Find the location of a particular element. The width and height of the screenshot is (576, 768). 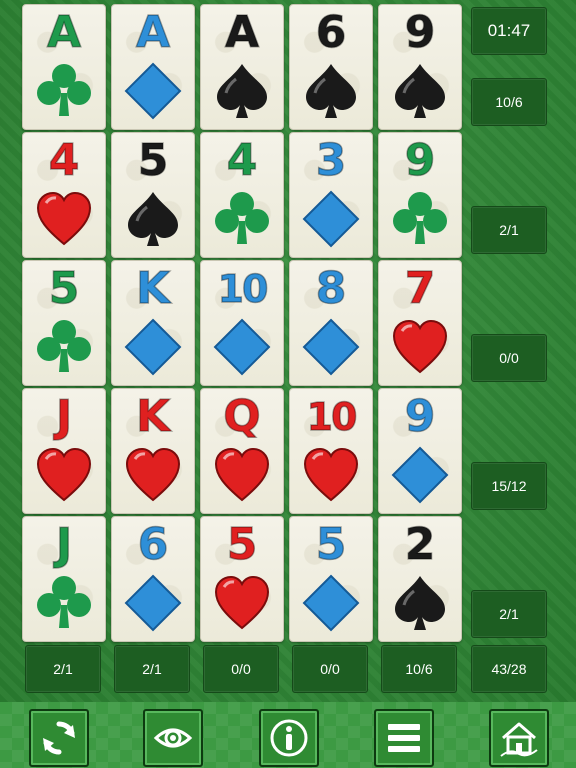

card-9-of-spades: 9 is located at coordinates (420, 67).